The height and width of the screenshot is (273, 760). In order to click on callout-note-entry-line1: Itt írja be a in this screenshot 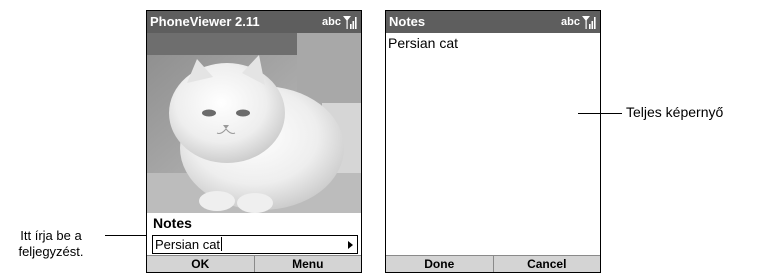, I will do `click(51, 235)`.